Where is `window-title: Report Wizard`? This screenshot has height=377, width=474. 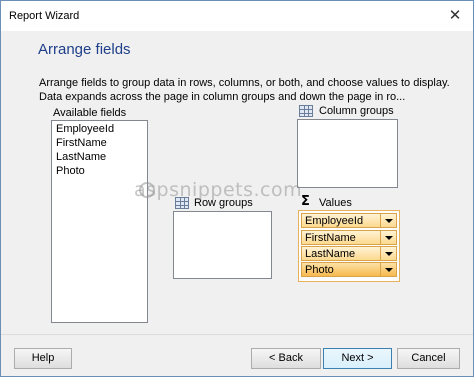 window-title: Report Wizard is located at coordinates (44, 16).